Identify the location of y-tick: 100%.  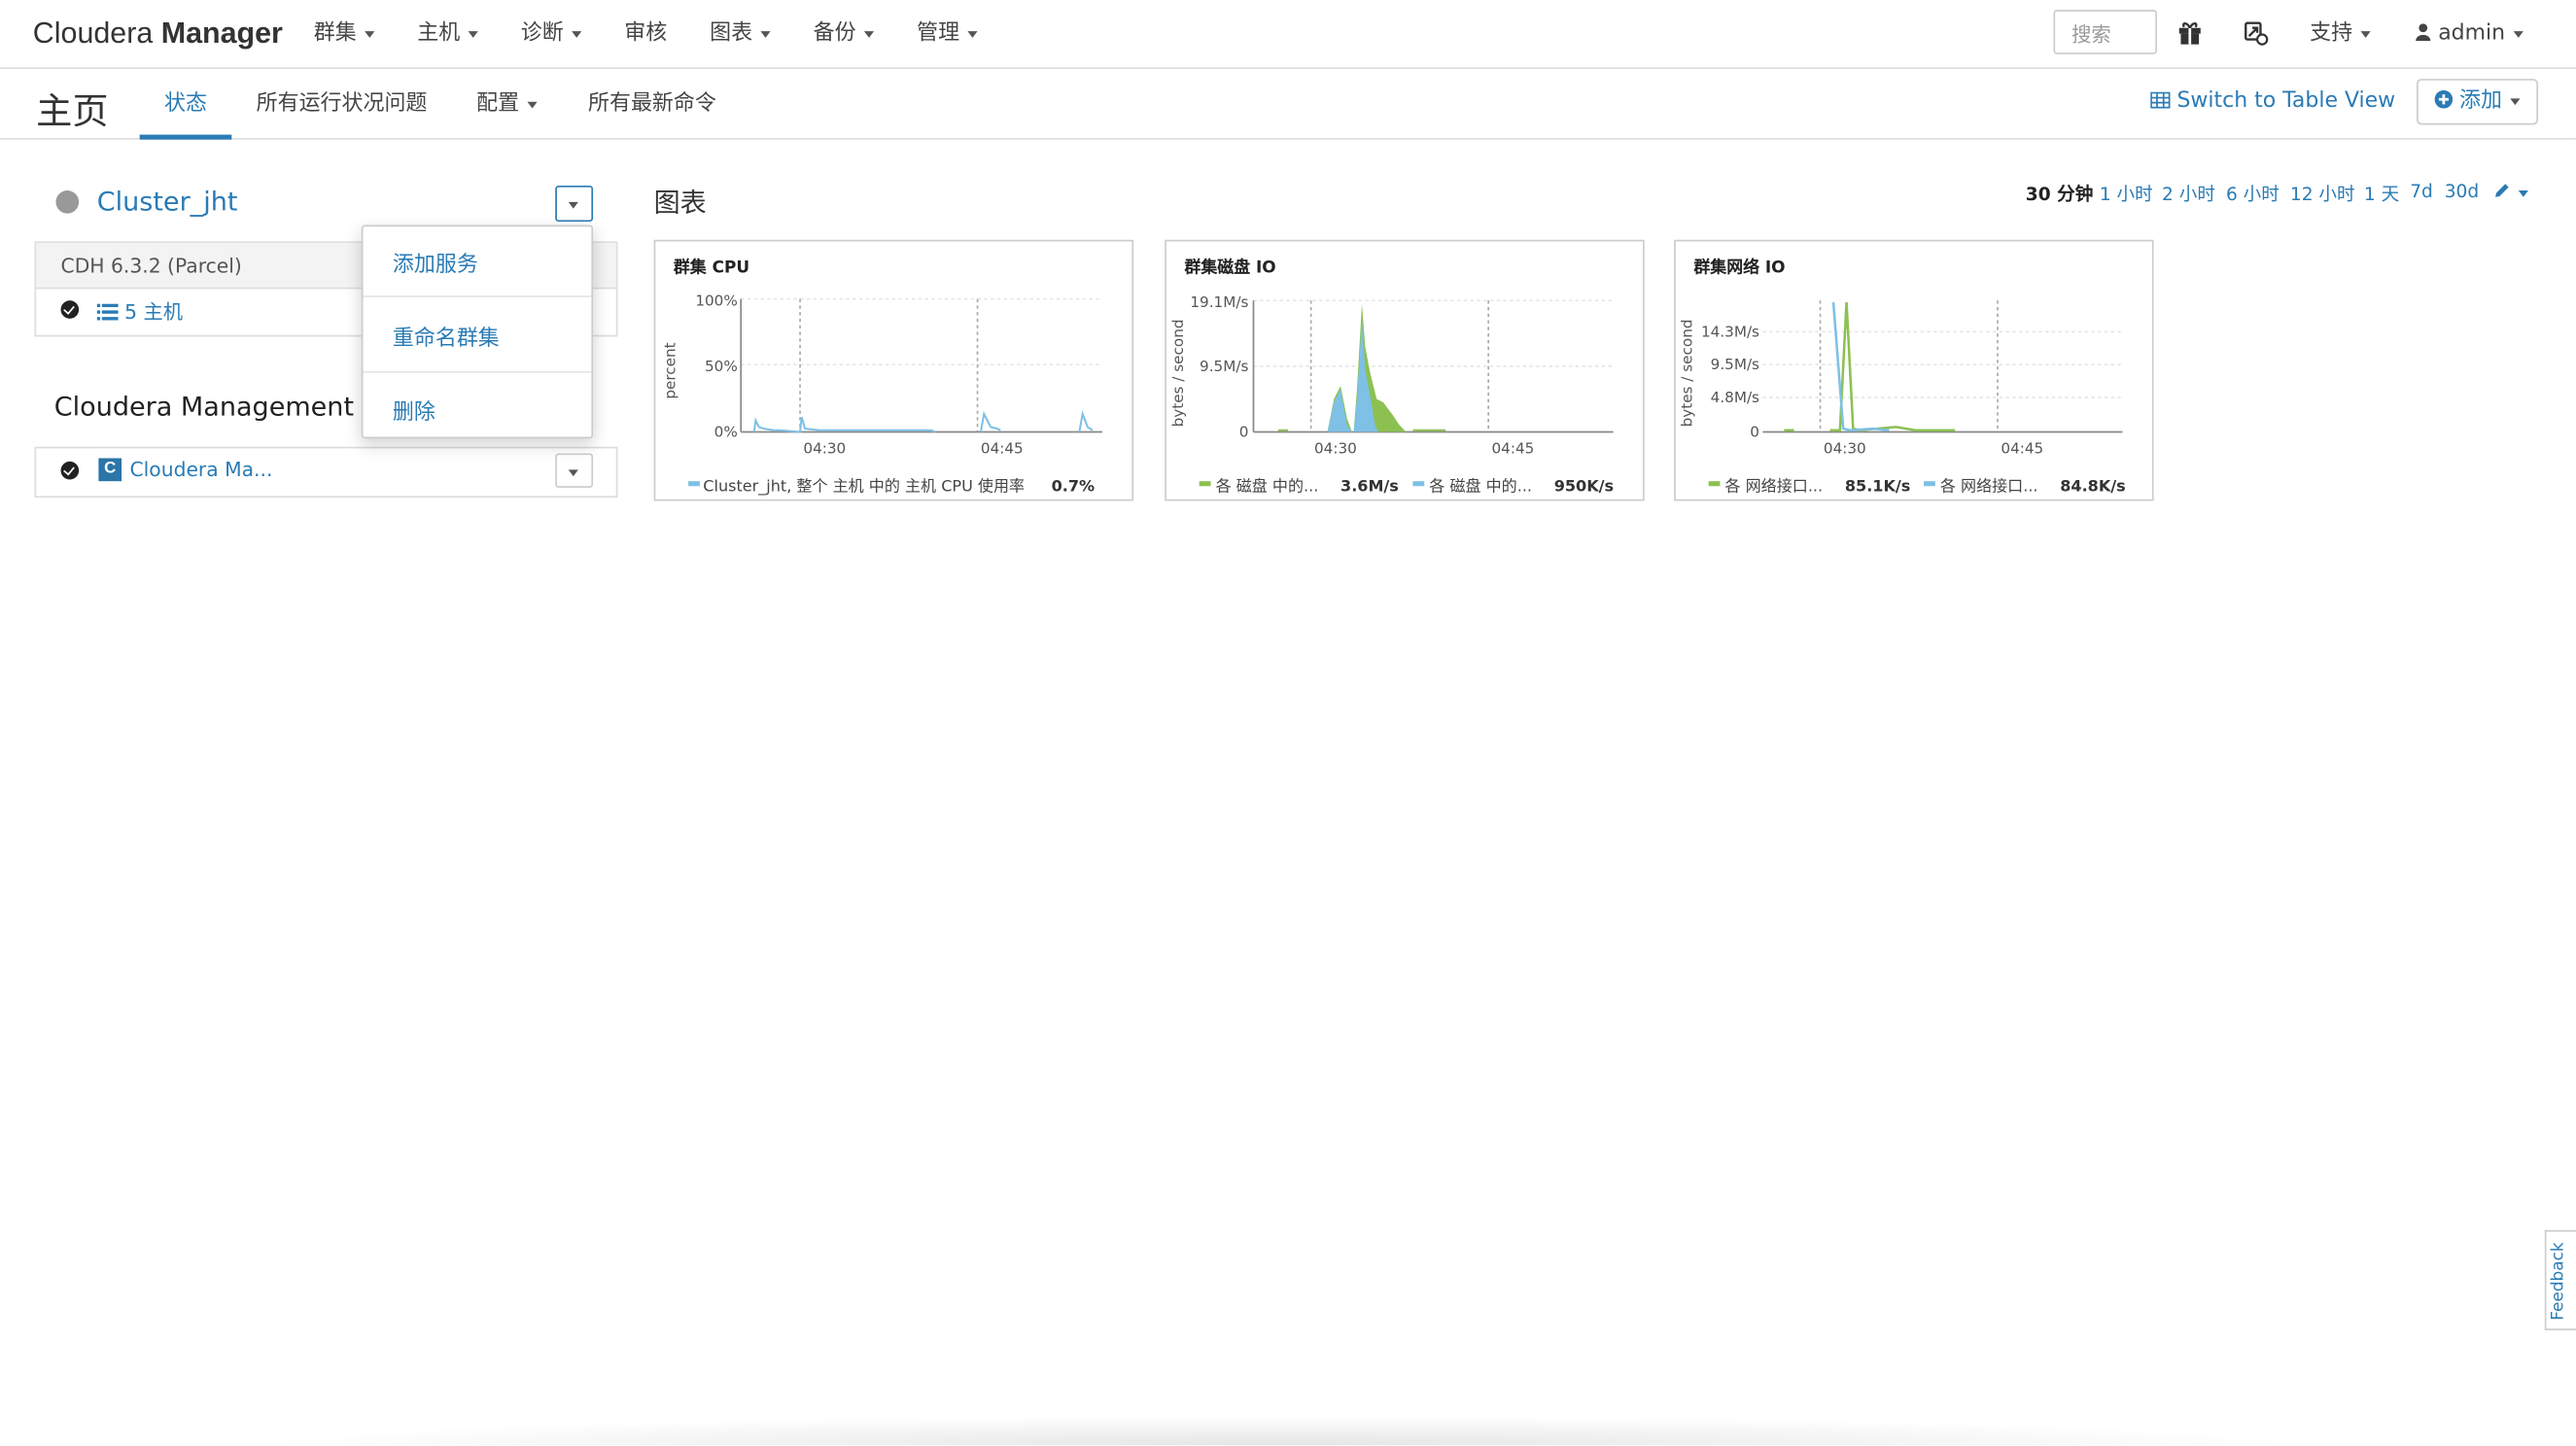
(716, 300).